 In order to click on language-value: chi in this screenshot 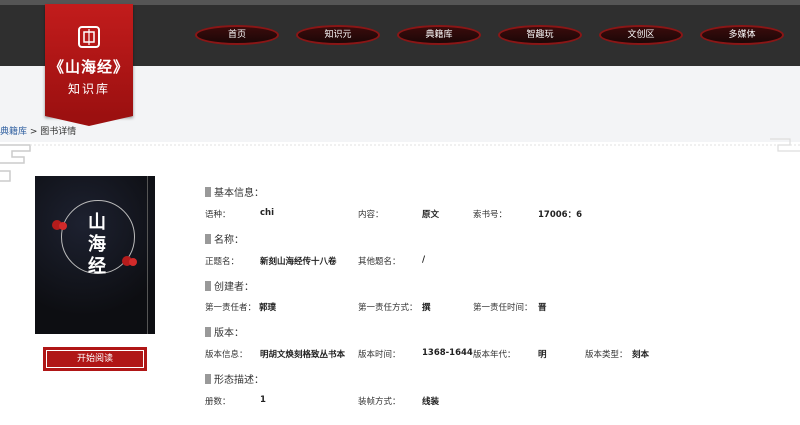, I will do `click(267, 213)`.